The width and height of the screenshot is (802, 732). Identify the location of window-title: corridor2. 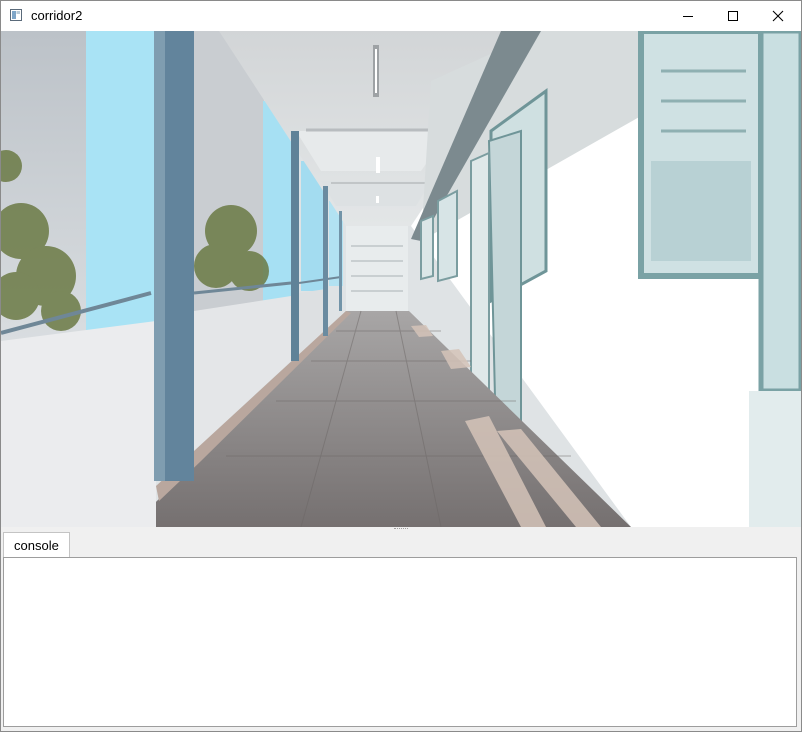
(57, 15).